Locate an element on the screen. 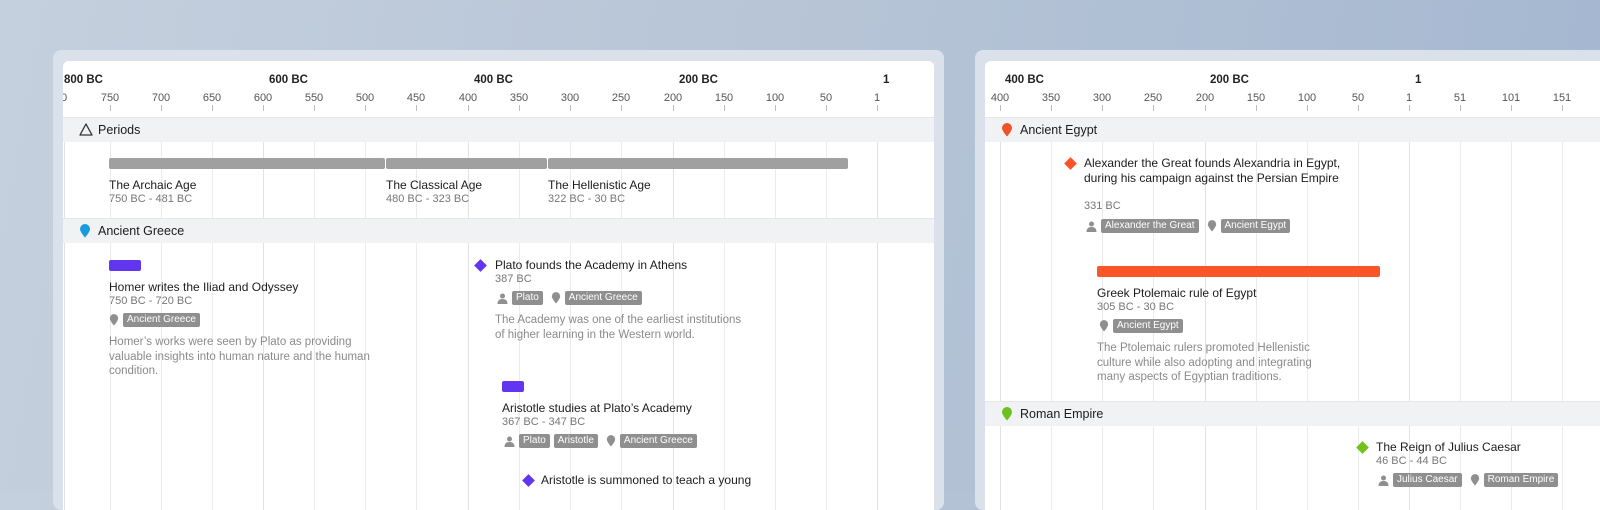 This screenshot has height=510, width=1600. group-header-ancient-greece: Ancient Greece is located at coordinates (498, 230).